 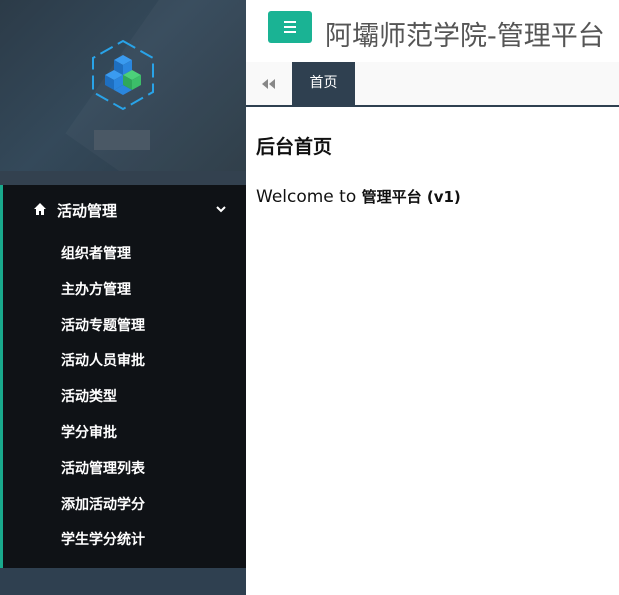 I want to click on sidebar-item-credit-approval: 学分审批, so click(x=124, y=434).